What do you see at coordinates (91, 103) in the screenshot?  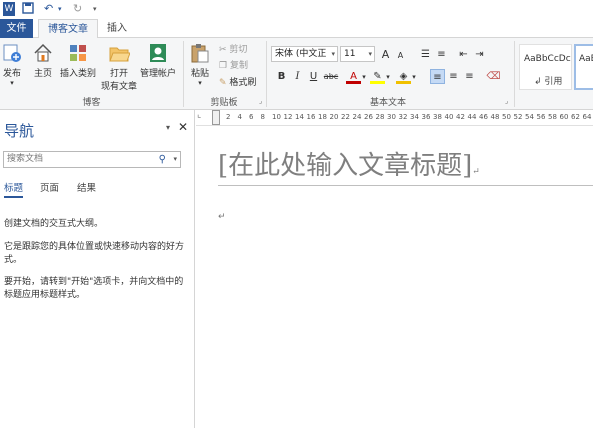 I see `blog-group-label: 博客` at bounding box center [91, 103].